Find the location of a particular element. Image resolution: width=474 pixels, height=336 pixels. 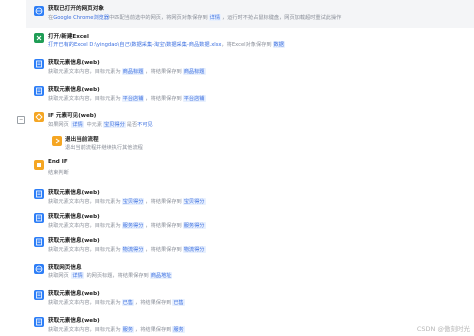

step-description: 获取元素文本内容，目标元素为 服务得分 ，将结果保存到 服务得分 is located at coordinates (127, 225).